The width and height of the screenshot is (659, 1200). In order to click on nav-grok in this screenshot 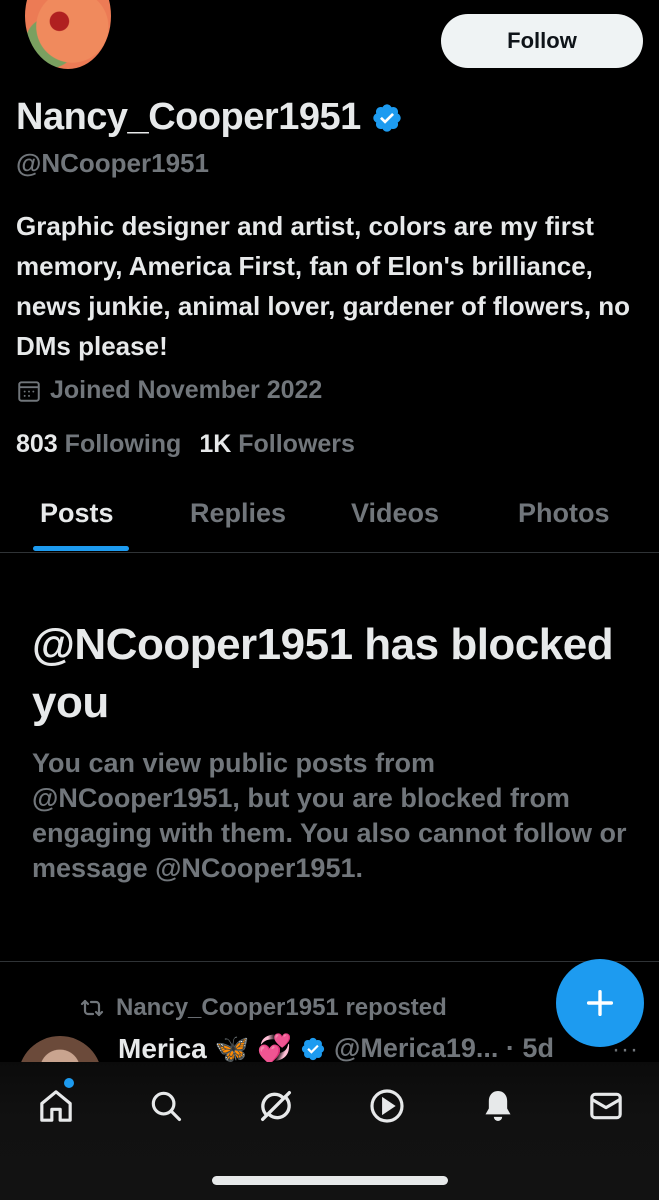, I will do `click(276, 1106)`.